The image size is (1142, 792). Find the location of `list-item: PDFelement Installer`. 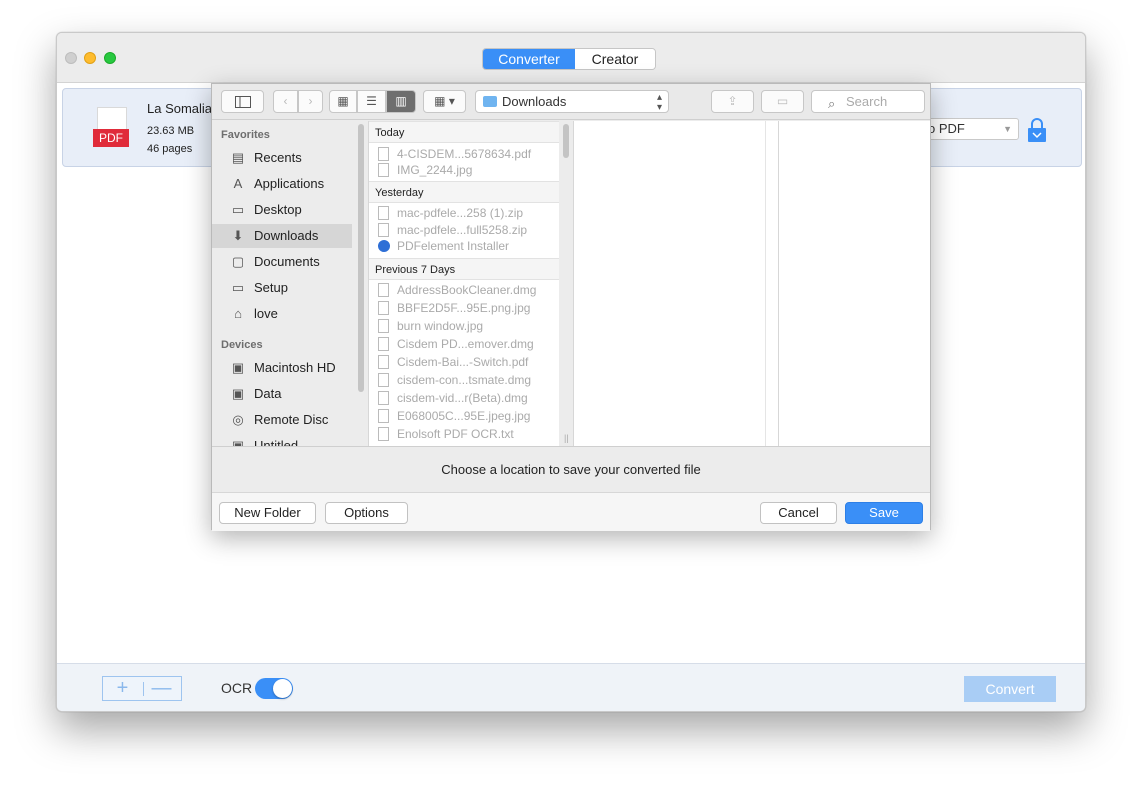

list-item: PDFelement Installer is located at coordinates (464, 246).